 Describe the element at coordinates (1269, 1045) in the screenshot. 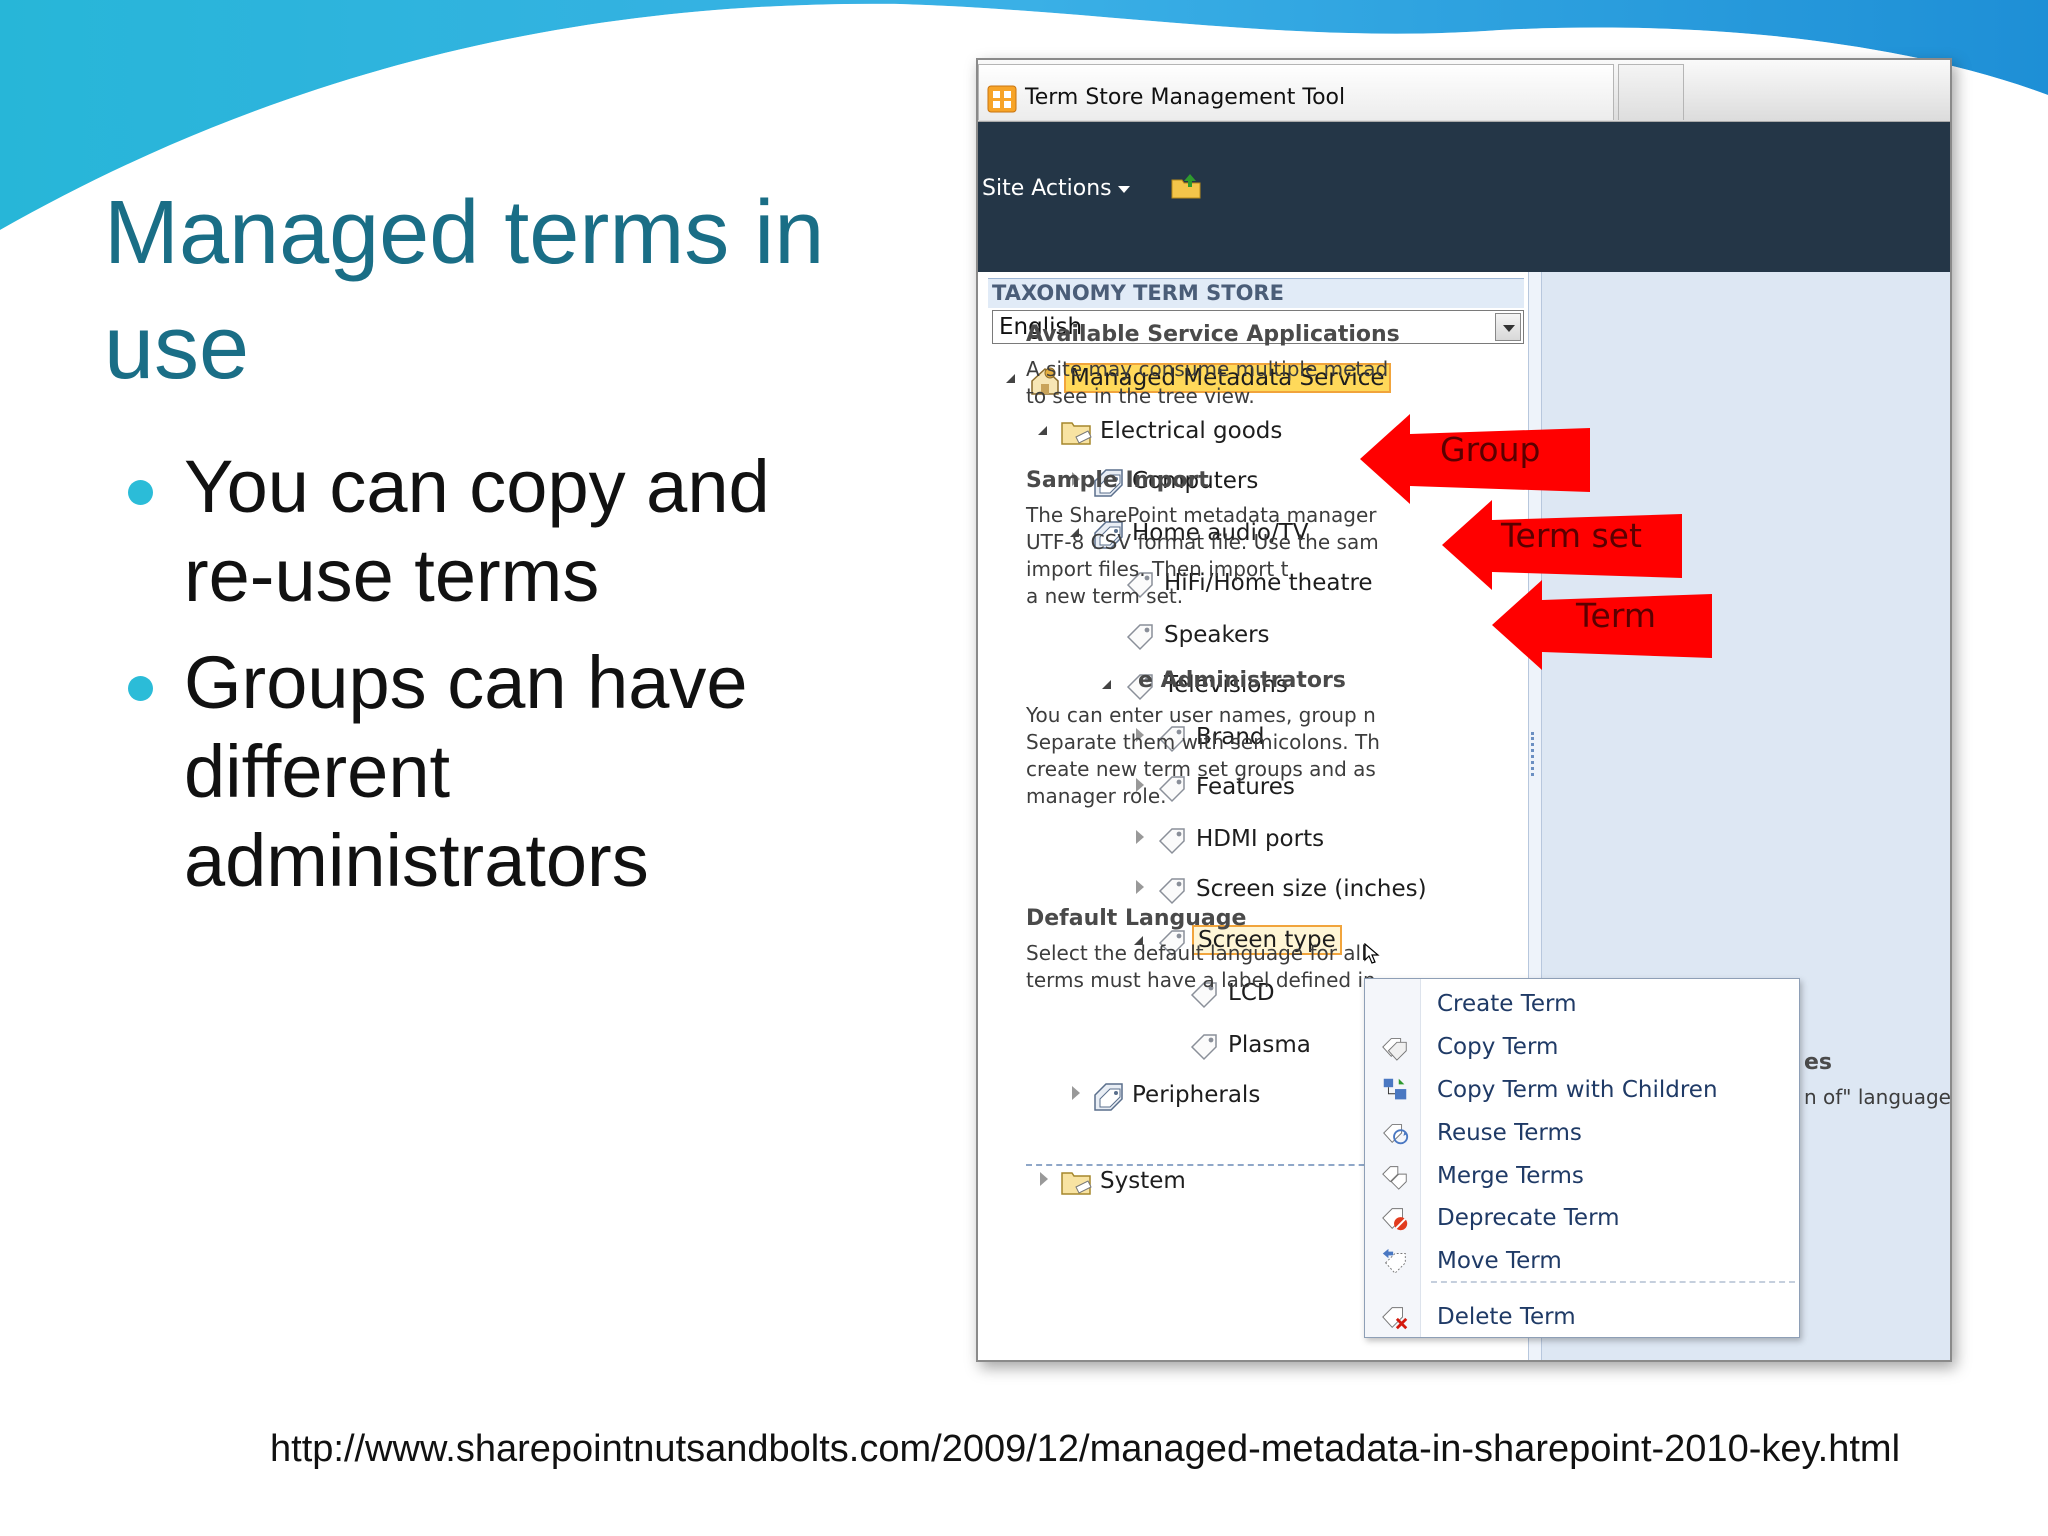

I see `tree-node-label: Plasma` at that location.